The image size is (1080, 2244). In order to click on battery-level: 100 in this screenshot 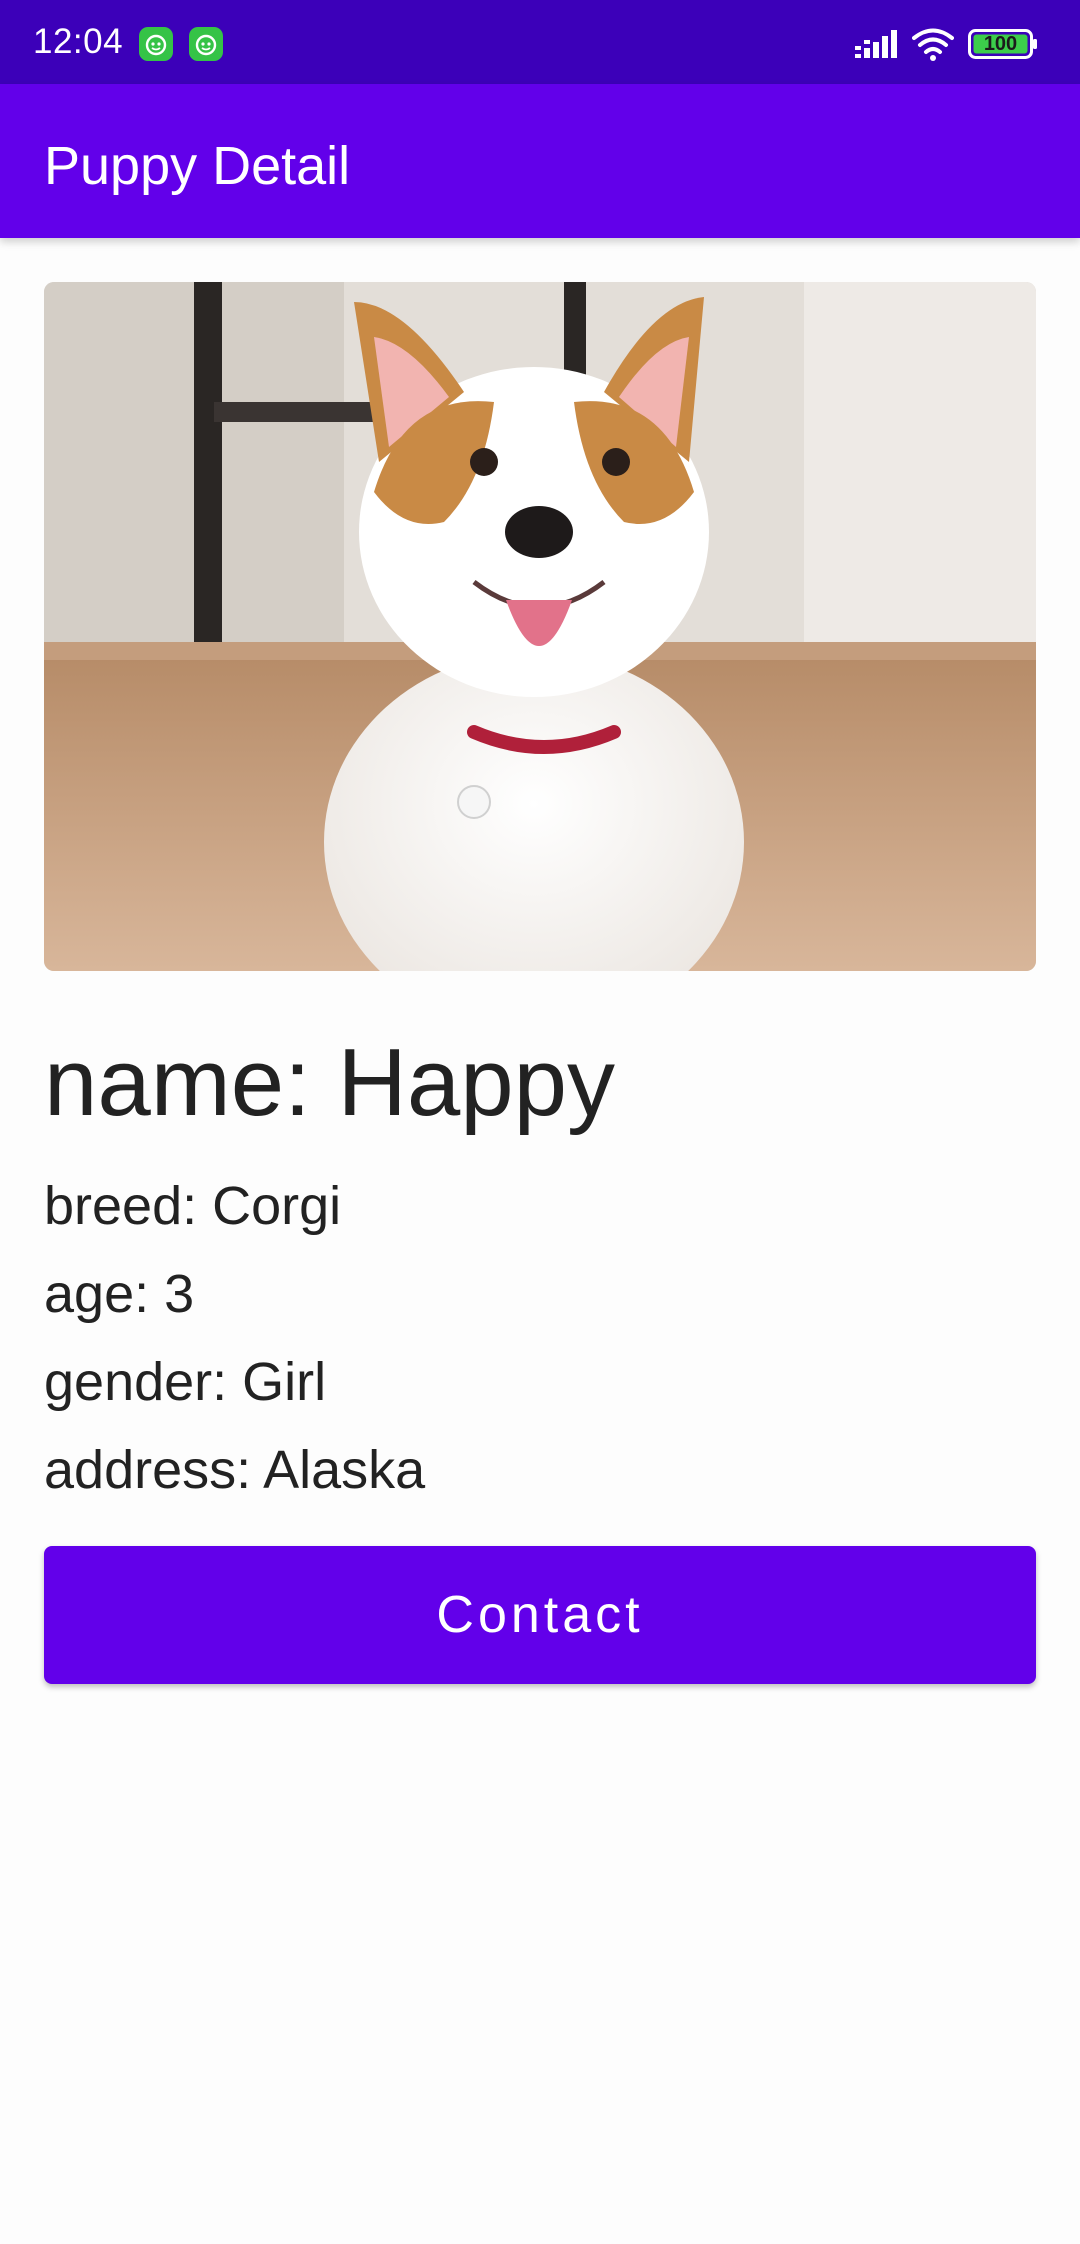, I will do `click(1000, 44)`.